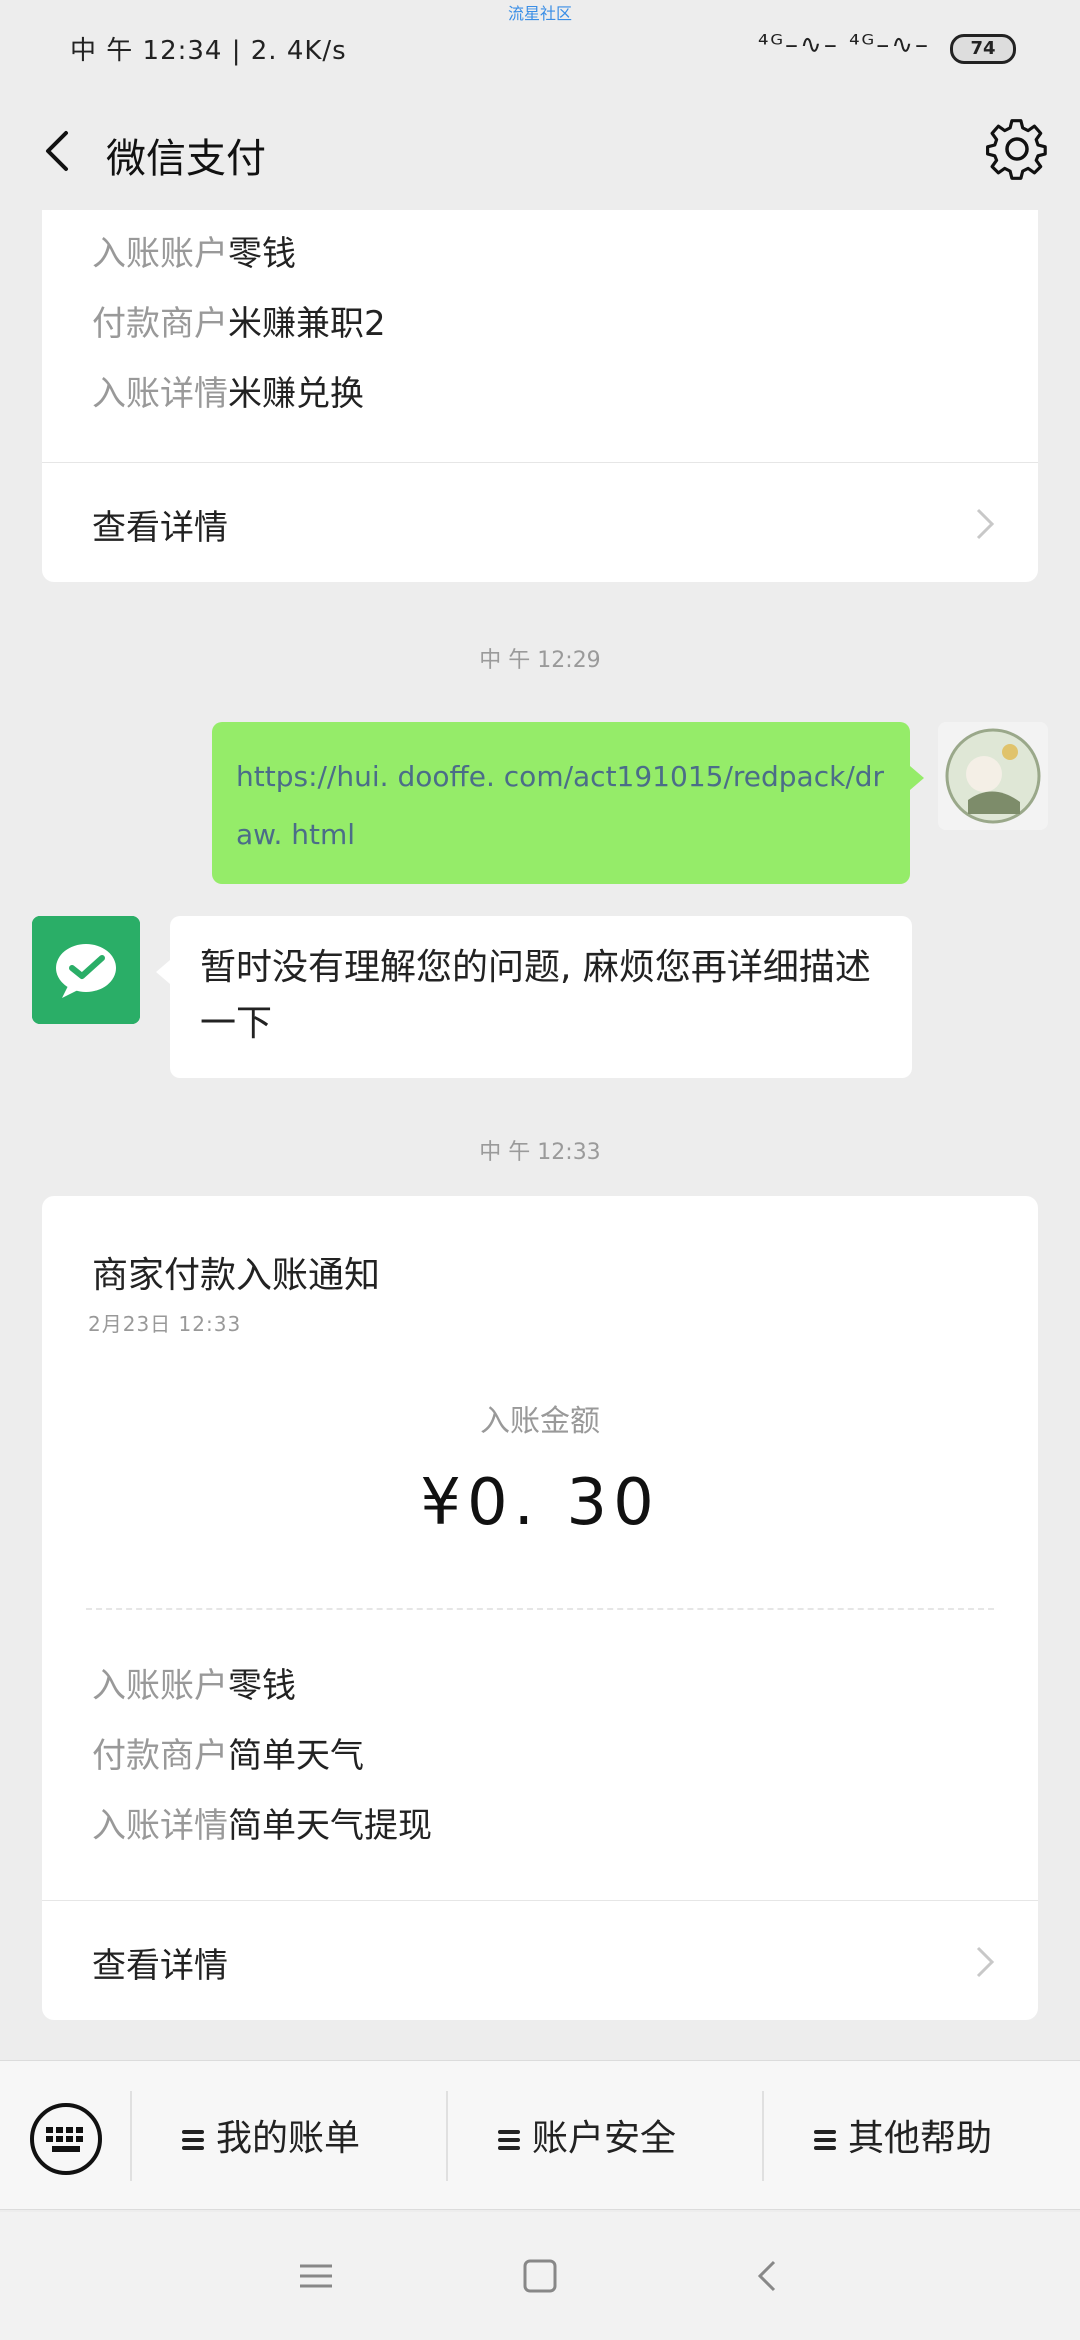 The width and height of the screenshot is (1080, 2340). I want to click on back-arrow-icon, so click(60, 151).